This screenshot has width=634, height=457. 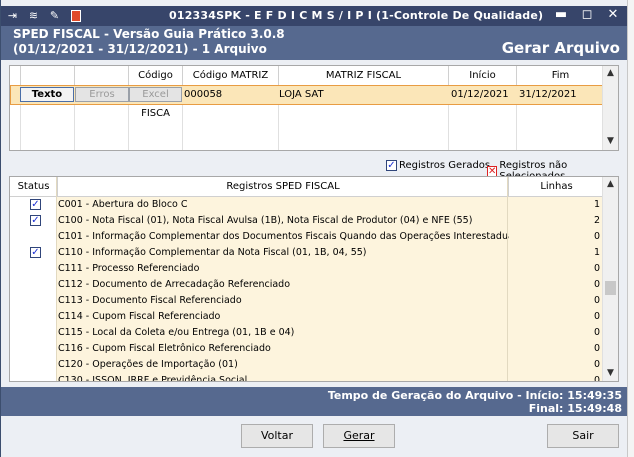 I want to click on col-excel: Código MATRIZ FISCA, so click(x=155, y=92).